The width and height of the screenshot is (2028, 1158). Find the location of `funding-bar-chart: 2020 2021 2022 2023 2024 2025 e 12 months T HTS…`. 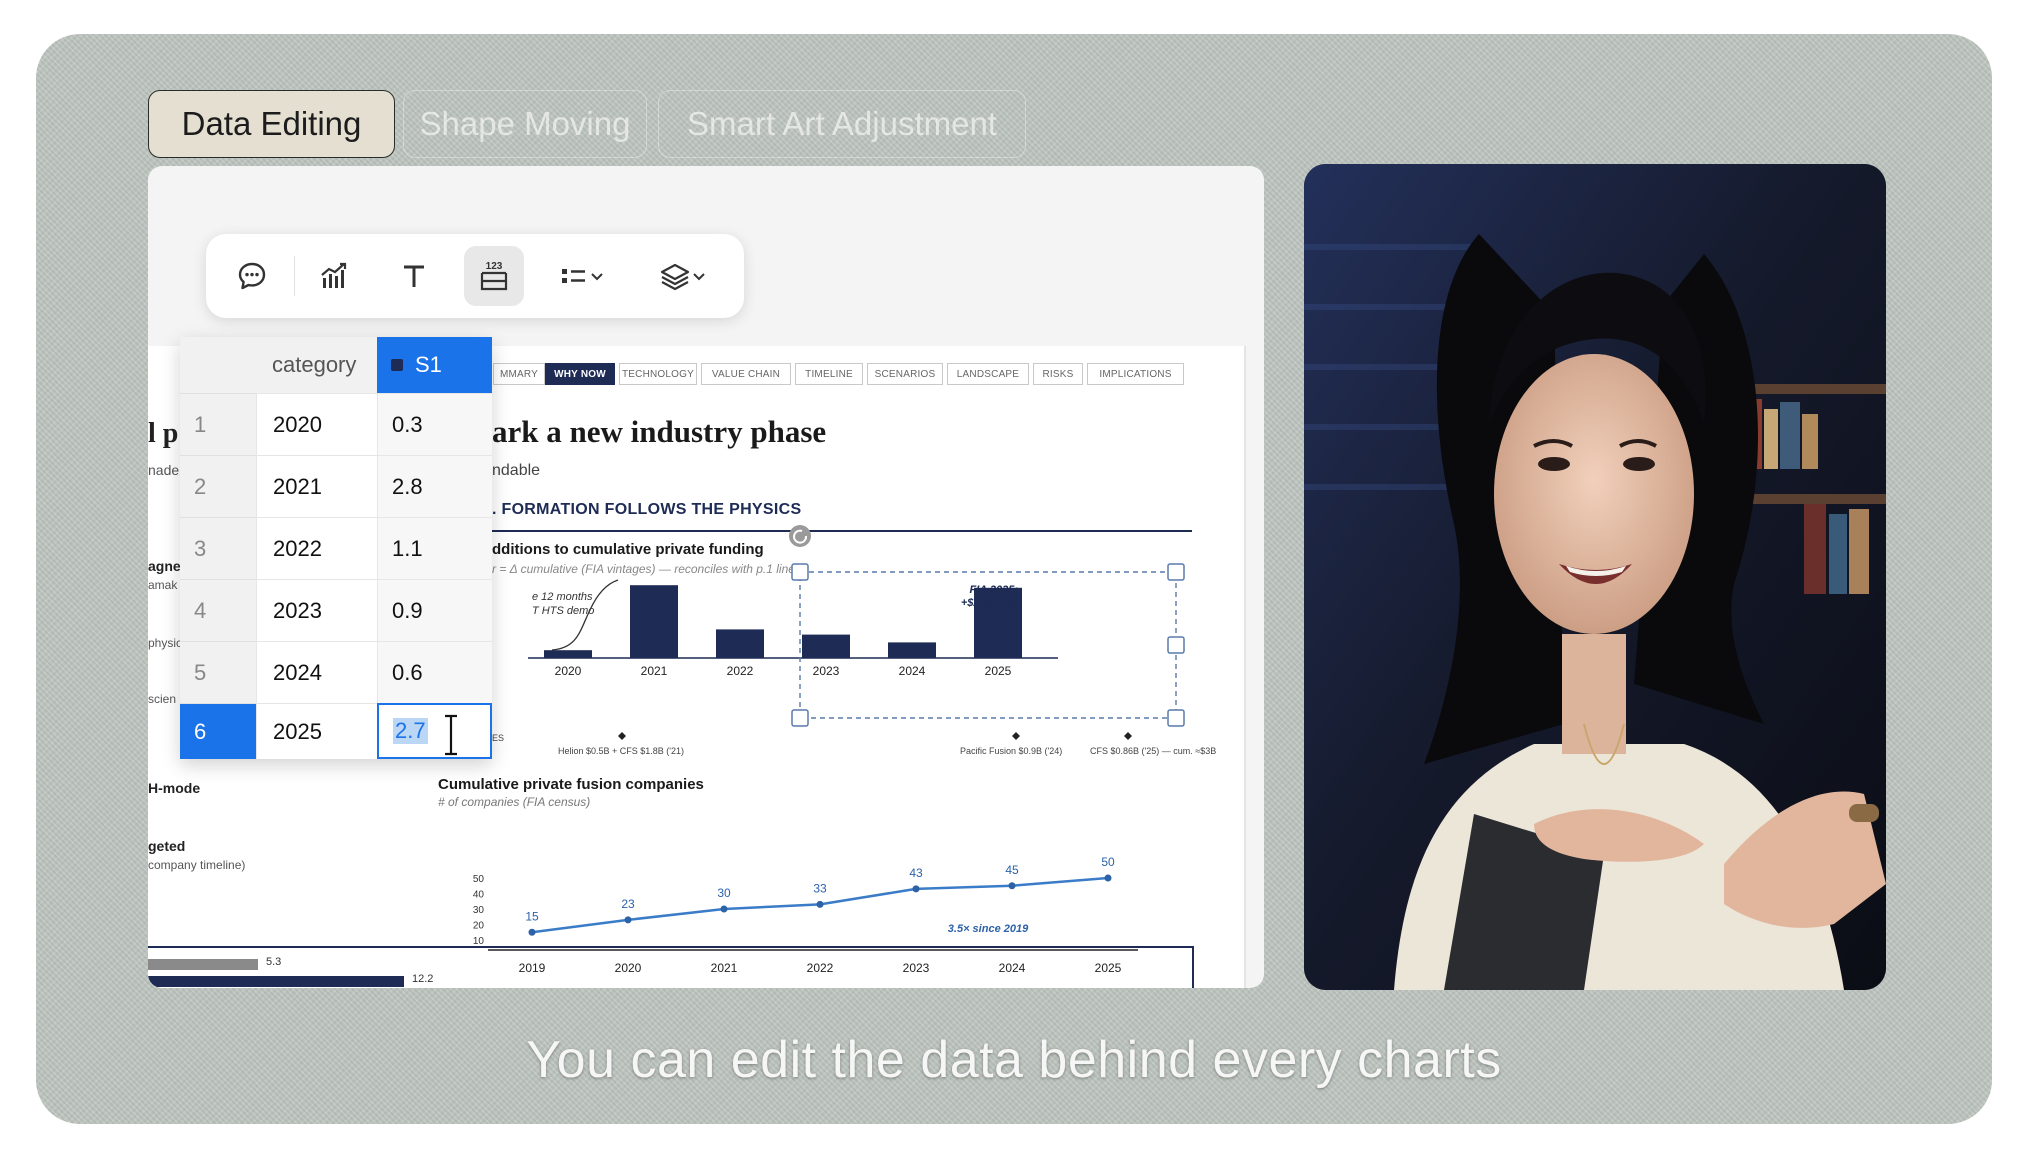

funding-bar-chart: 2020 2021 2022 2023 2024 2025 e 12 months T HTS… is located at coordinates (875, 667).